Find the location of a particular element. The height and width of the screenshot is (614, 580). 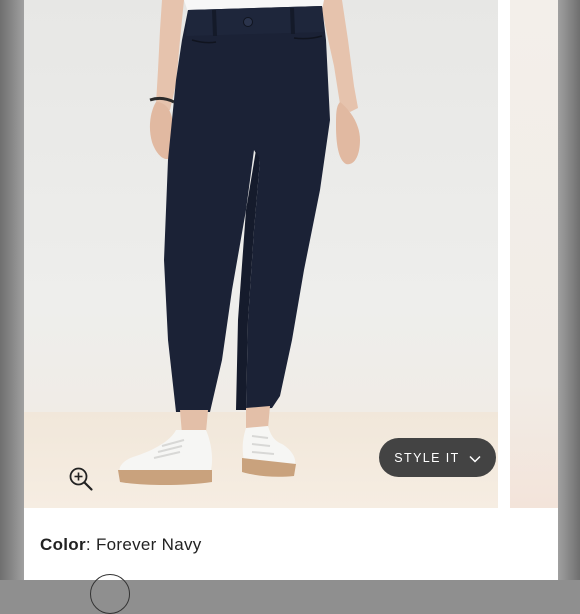

frame-edge-left is located at coordinates (12, 290).